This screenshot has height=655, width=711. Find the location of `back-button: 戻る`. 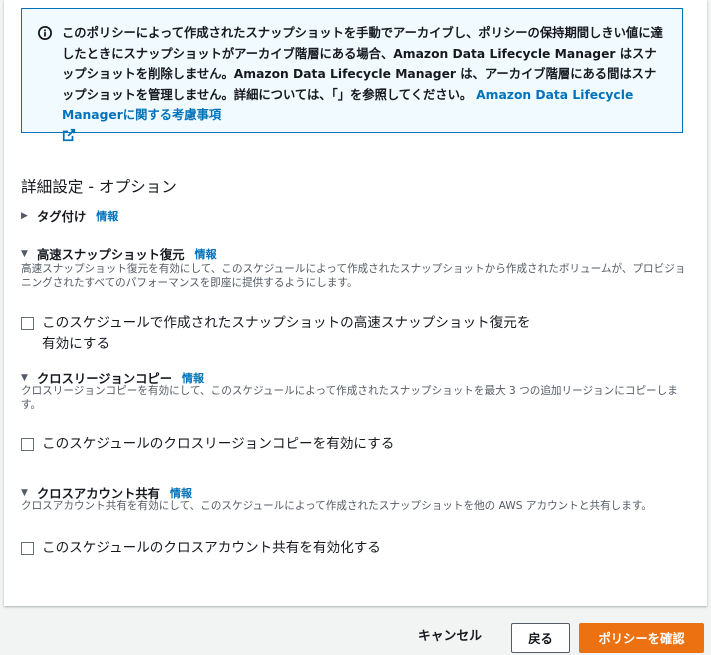

back-button: 戻る is located at coordinates (540, 638).